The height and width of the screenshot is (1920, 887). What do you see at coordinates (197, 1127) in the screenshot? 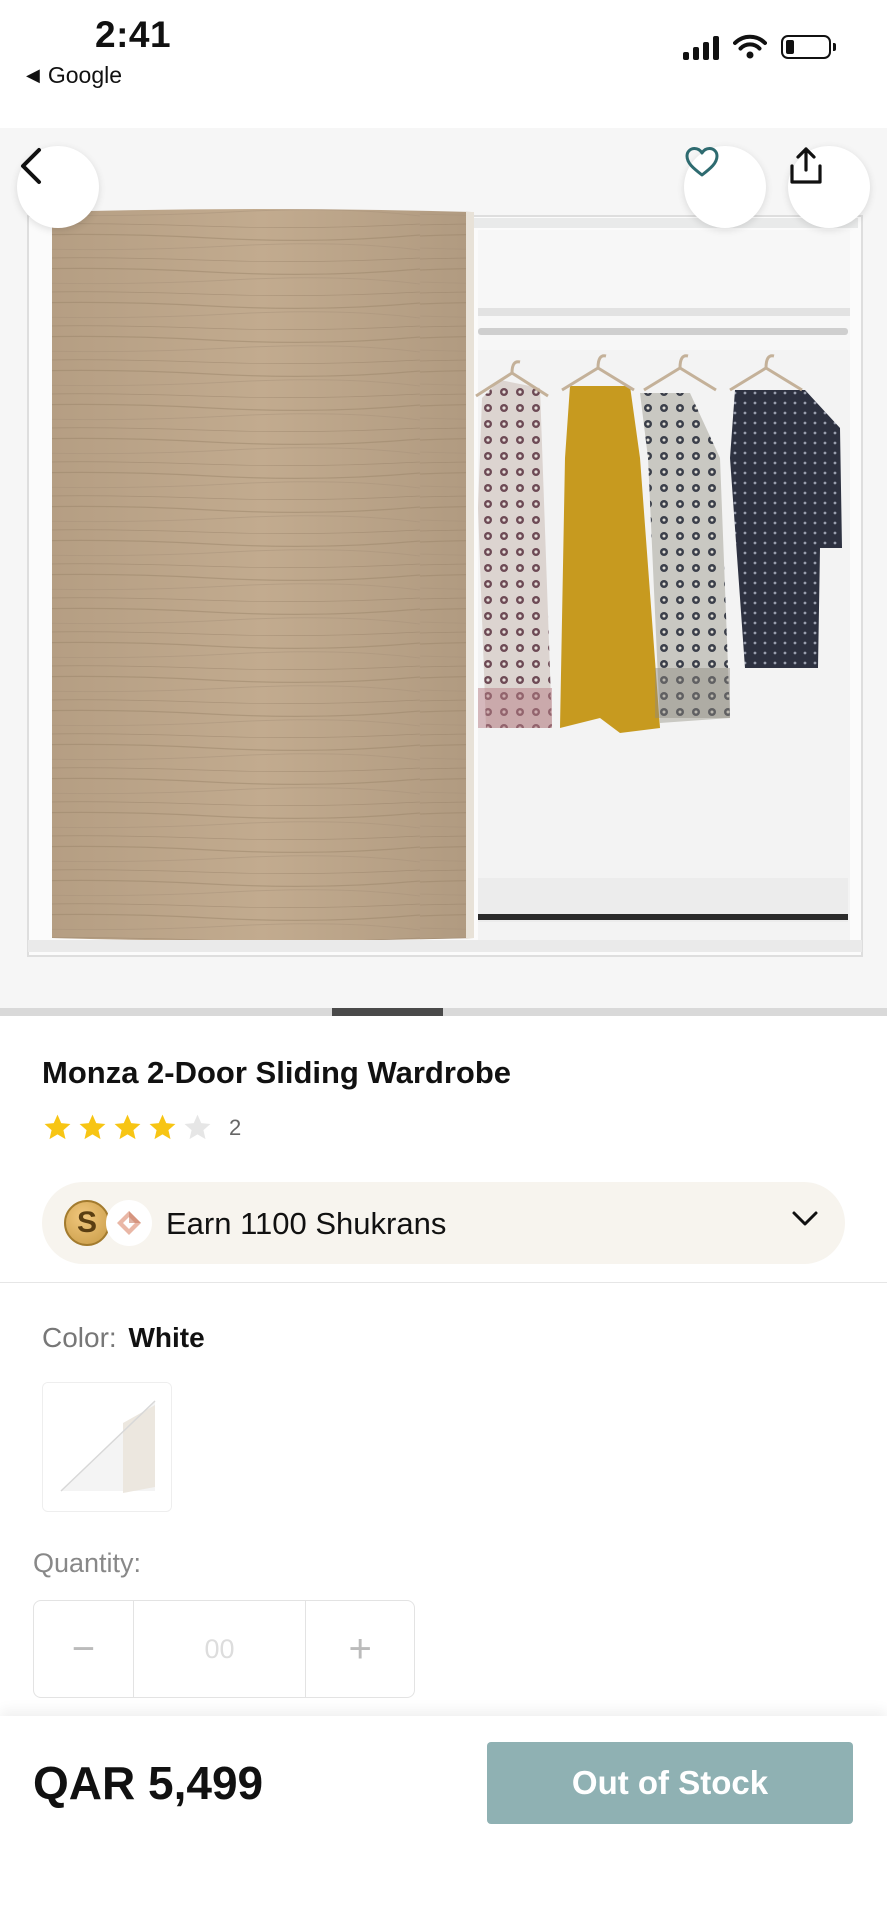
I see `star-empty-icon` at bounding box center [197, 1127].